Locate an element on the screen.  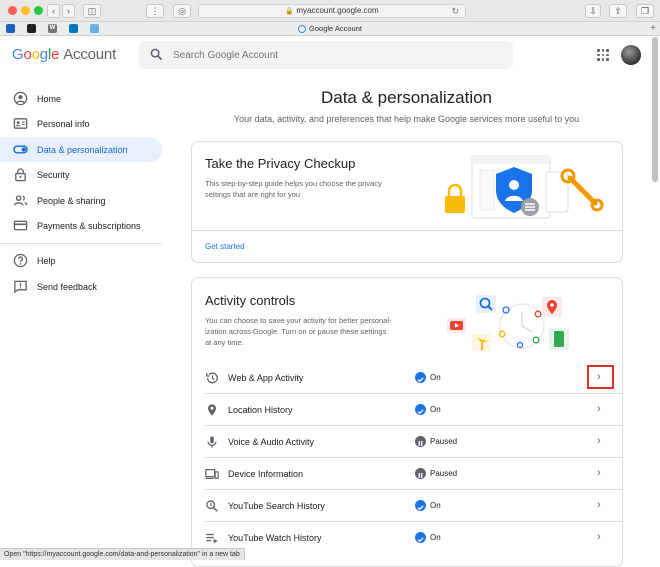
privacy-card-title: Take the Privacy Checkup is located at coordinates (280, 163).